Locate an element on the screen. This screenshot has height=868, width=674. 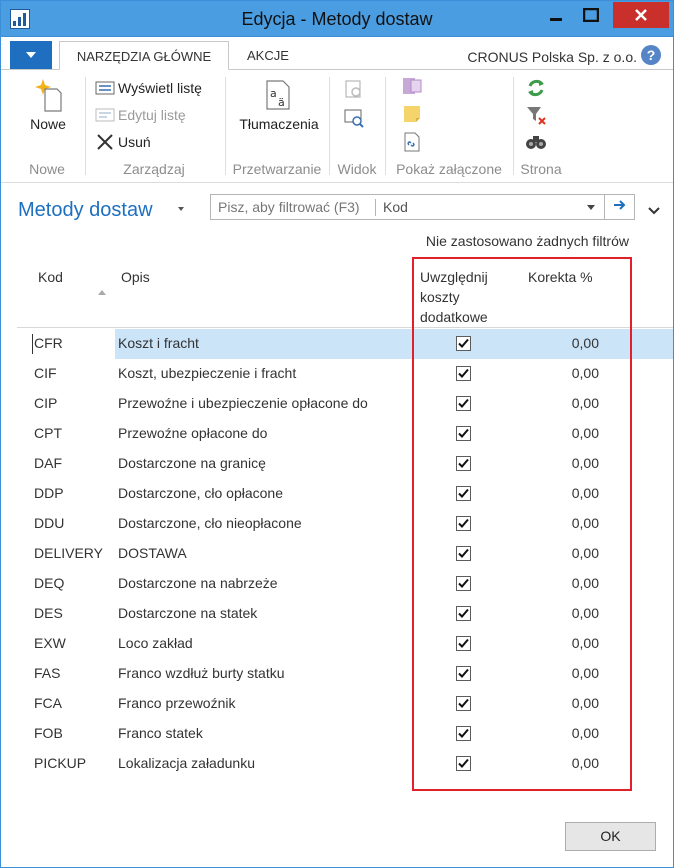
arrow-right-icon is located at coordinates (620, 205).